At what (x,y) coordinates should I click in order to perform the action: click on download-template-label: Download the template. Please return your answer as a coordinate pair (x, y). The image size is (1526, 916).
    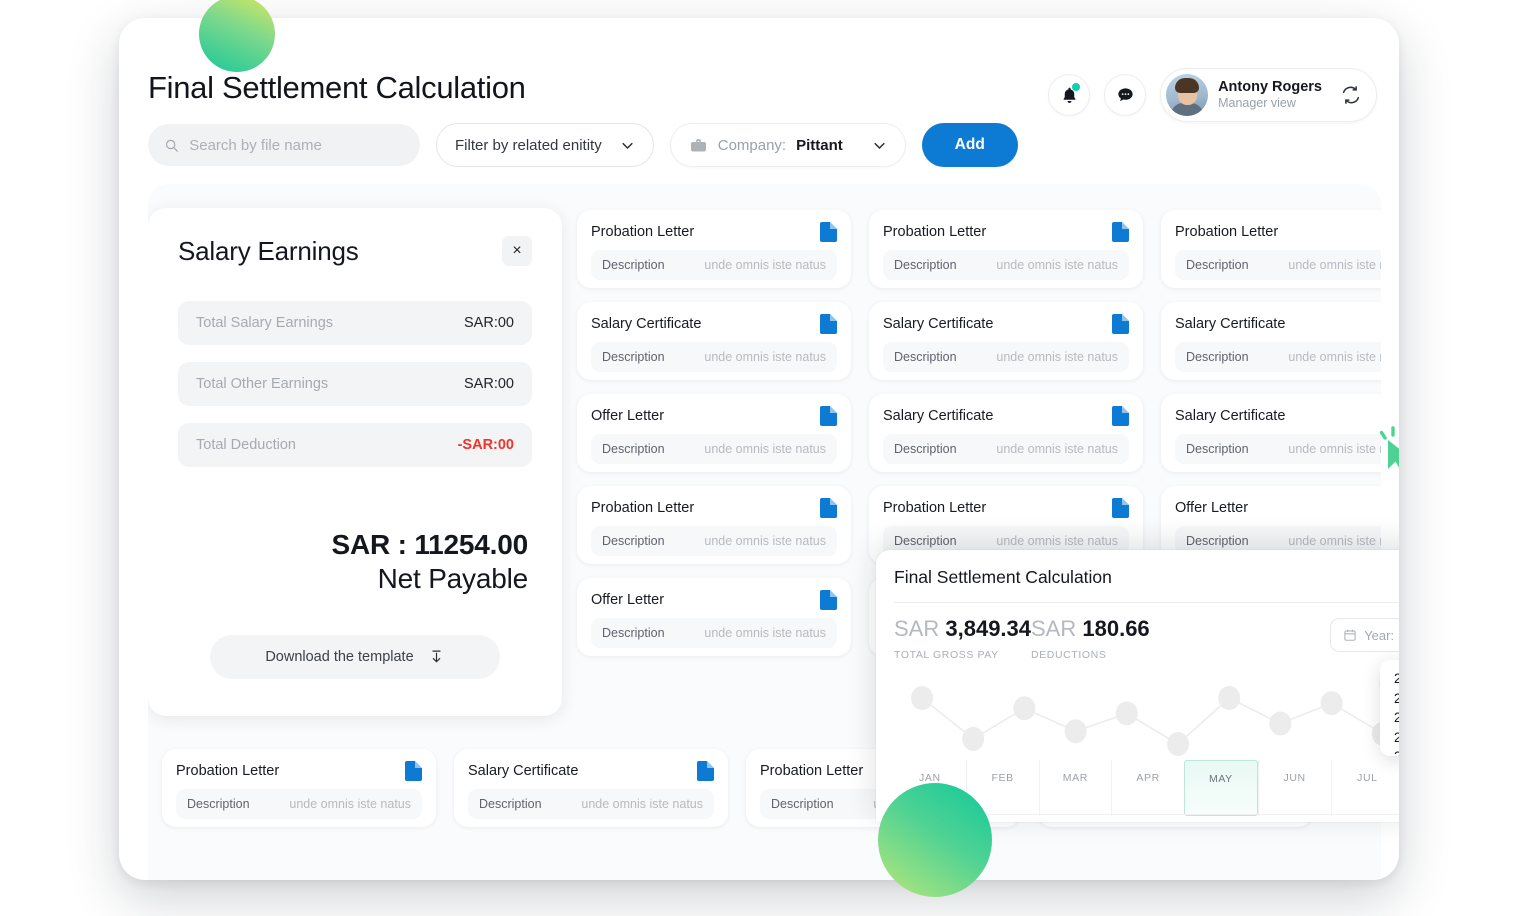
    Looking at the image, I should click on (339, 657).